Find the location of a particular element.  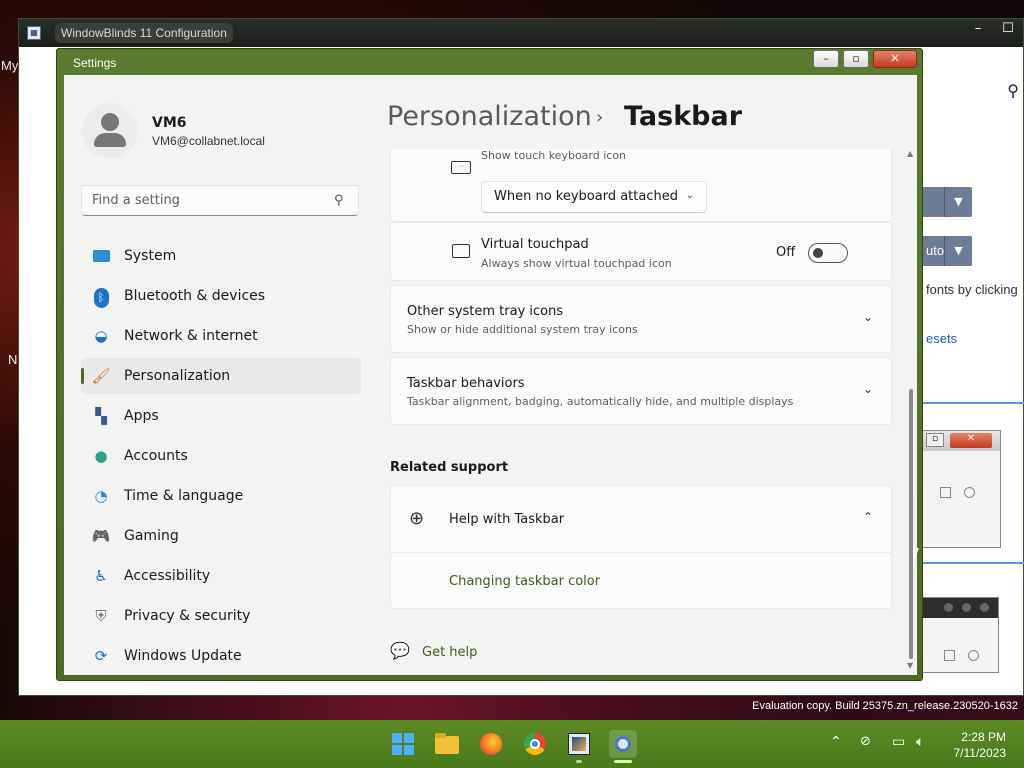

user-email: VM6@collabnet.local is located at coordinates (208, 141).